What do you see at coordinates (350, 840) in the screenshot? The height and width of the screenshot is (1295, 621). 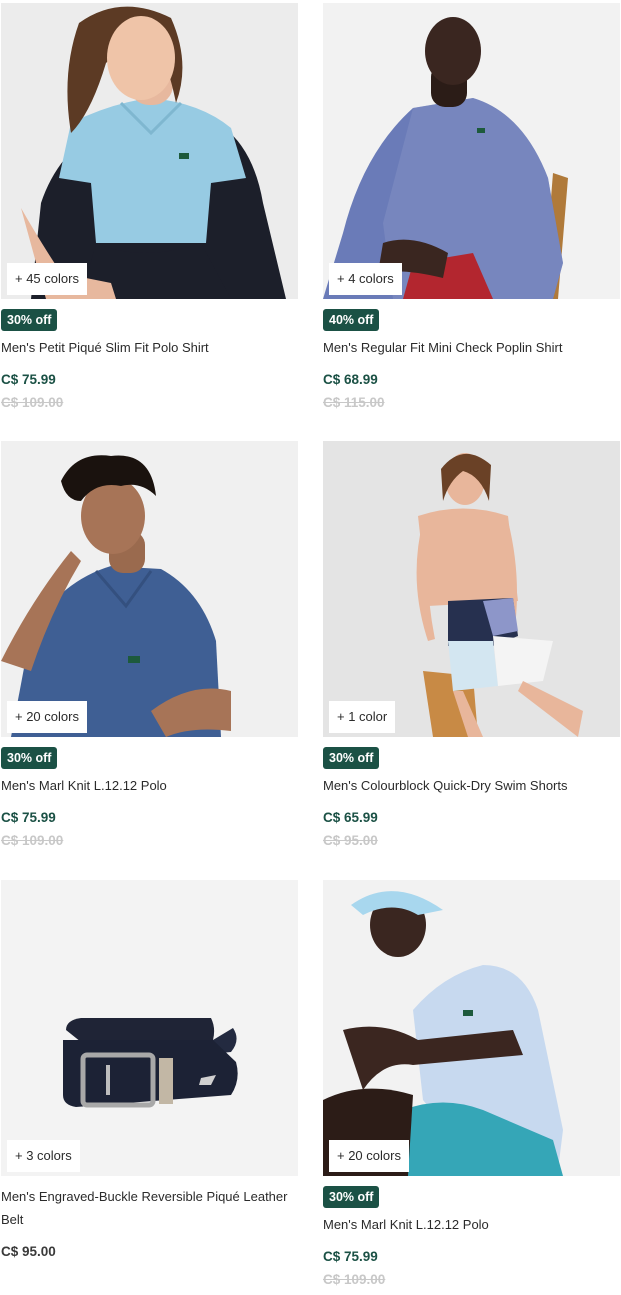 I see `original-price: C$ 95.00` at bounding box center [350, 840].